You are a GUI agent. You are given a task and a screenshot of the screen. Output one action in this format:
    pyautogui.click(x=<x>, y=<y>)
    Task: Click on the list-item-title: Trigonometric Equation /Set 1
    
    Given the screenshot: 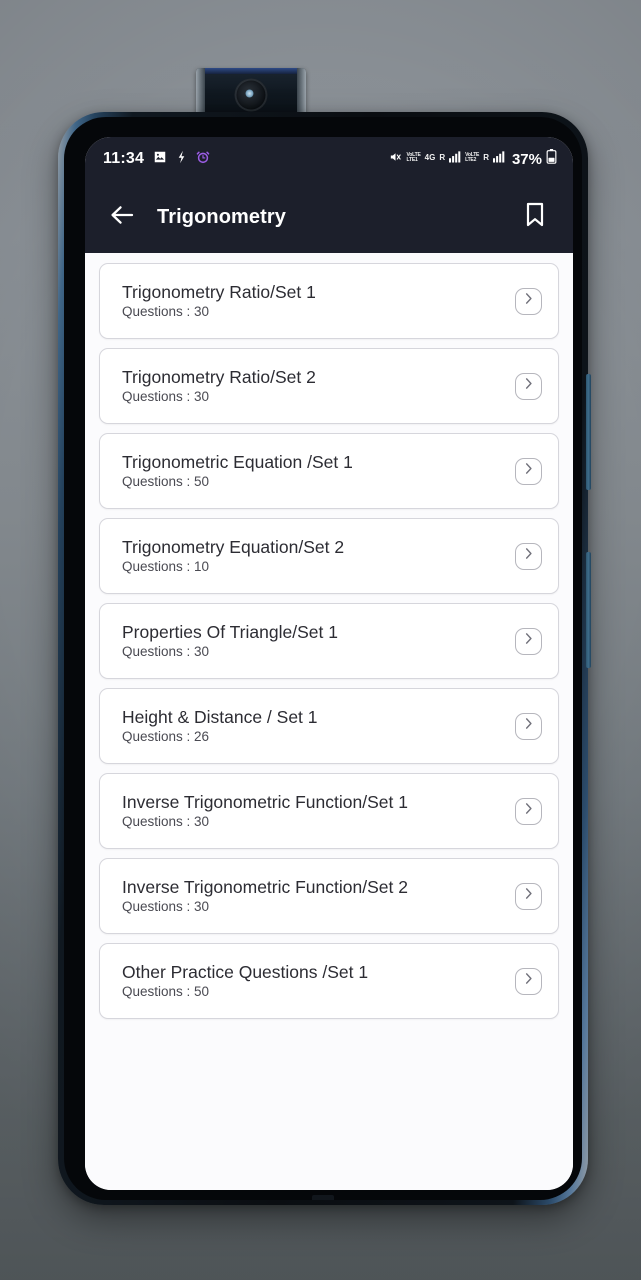 What is the action you would take?
    pyautogui.click(x=237, y=461)
    